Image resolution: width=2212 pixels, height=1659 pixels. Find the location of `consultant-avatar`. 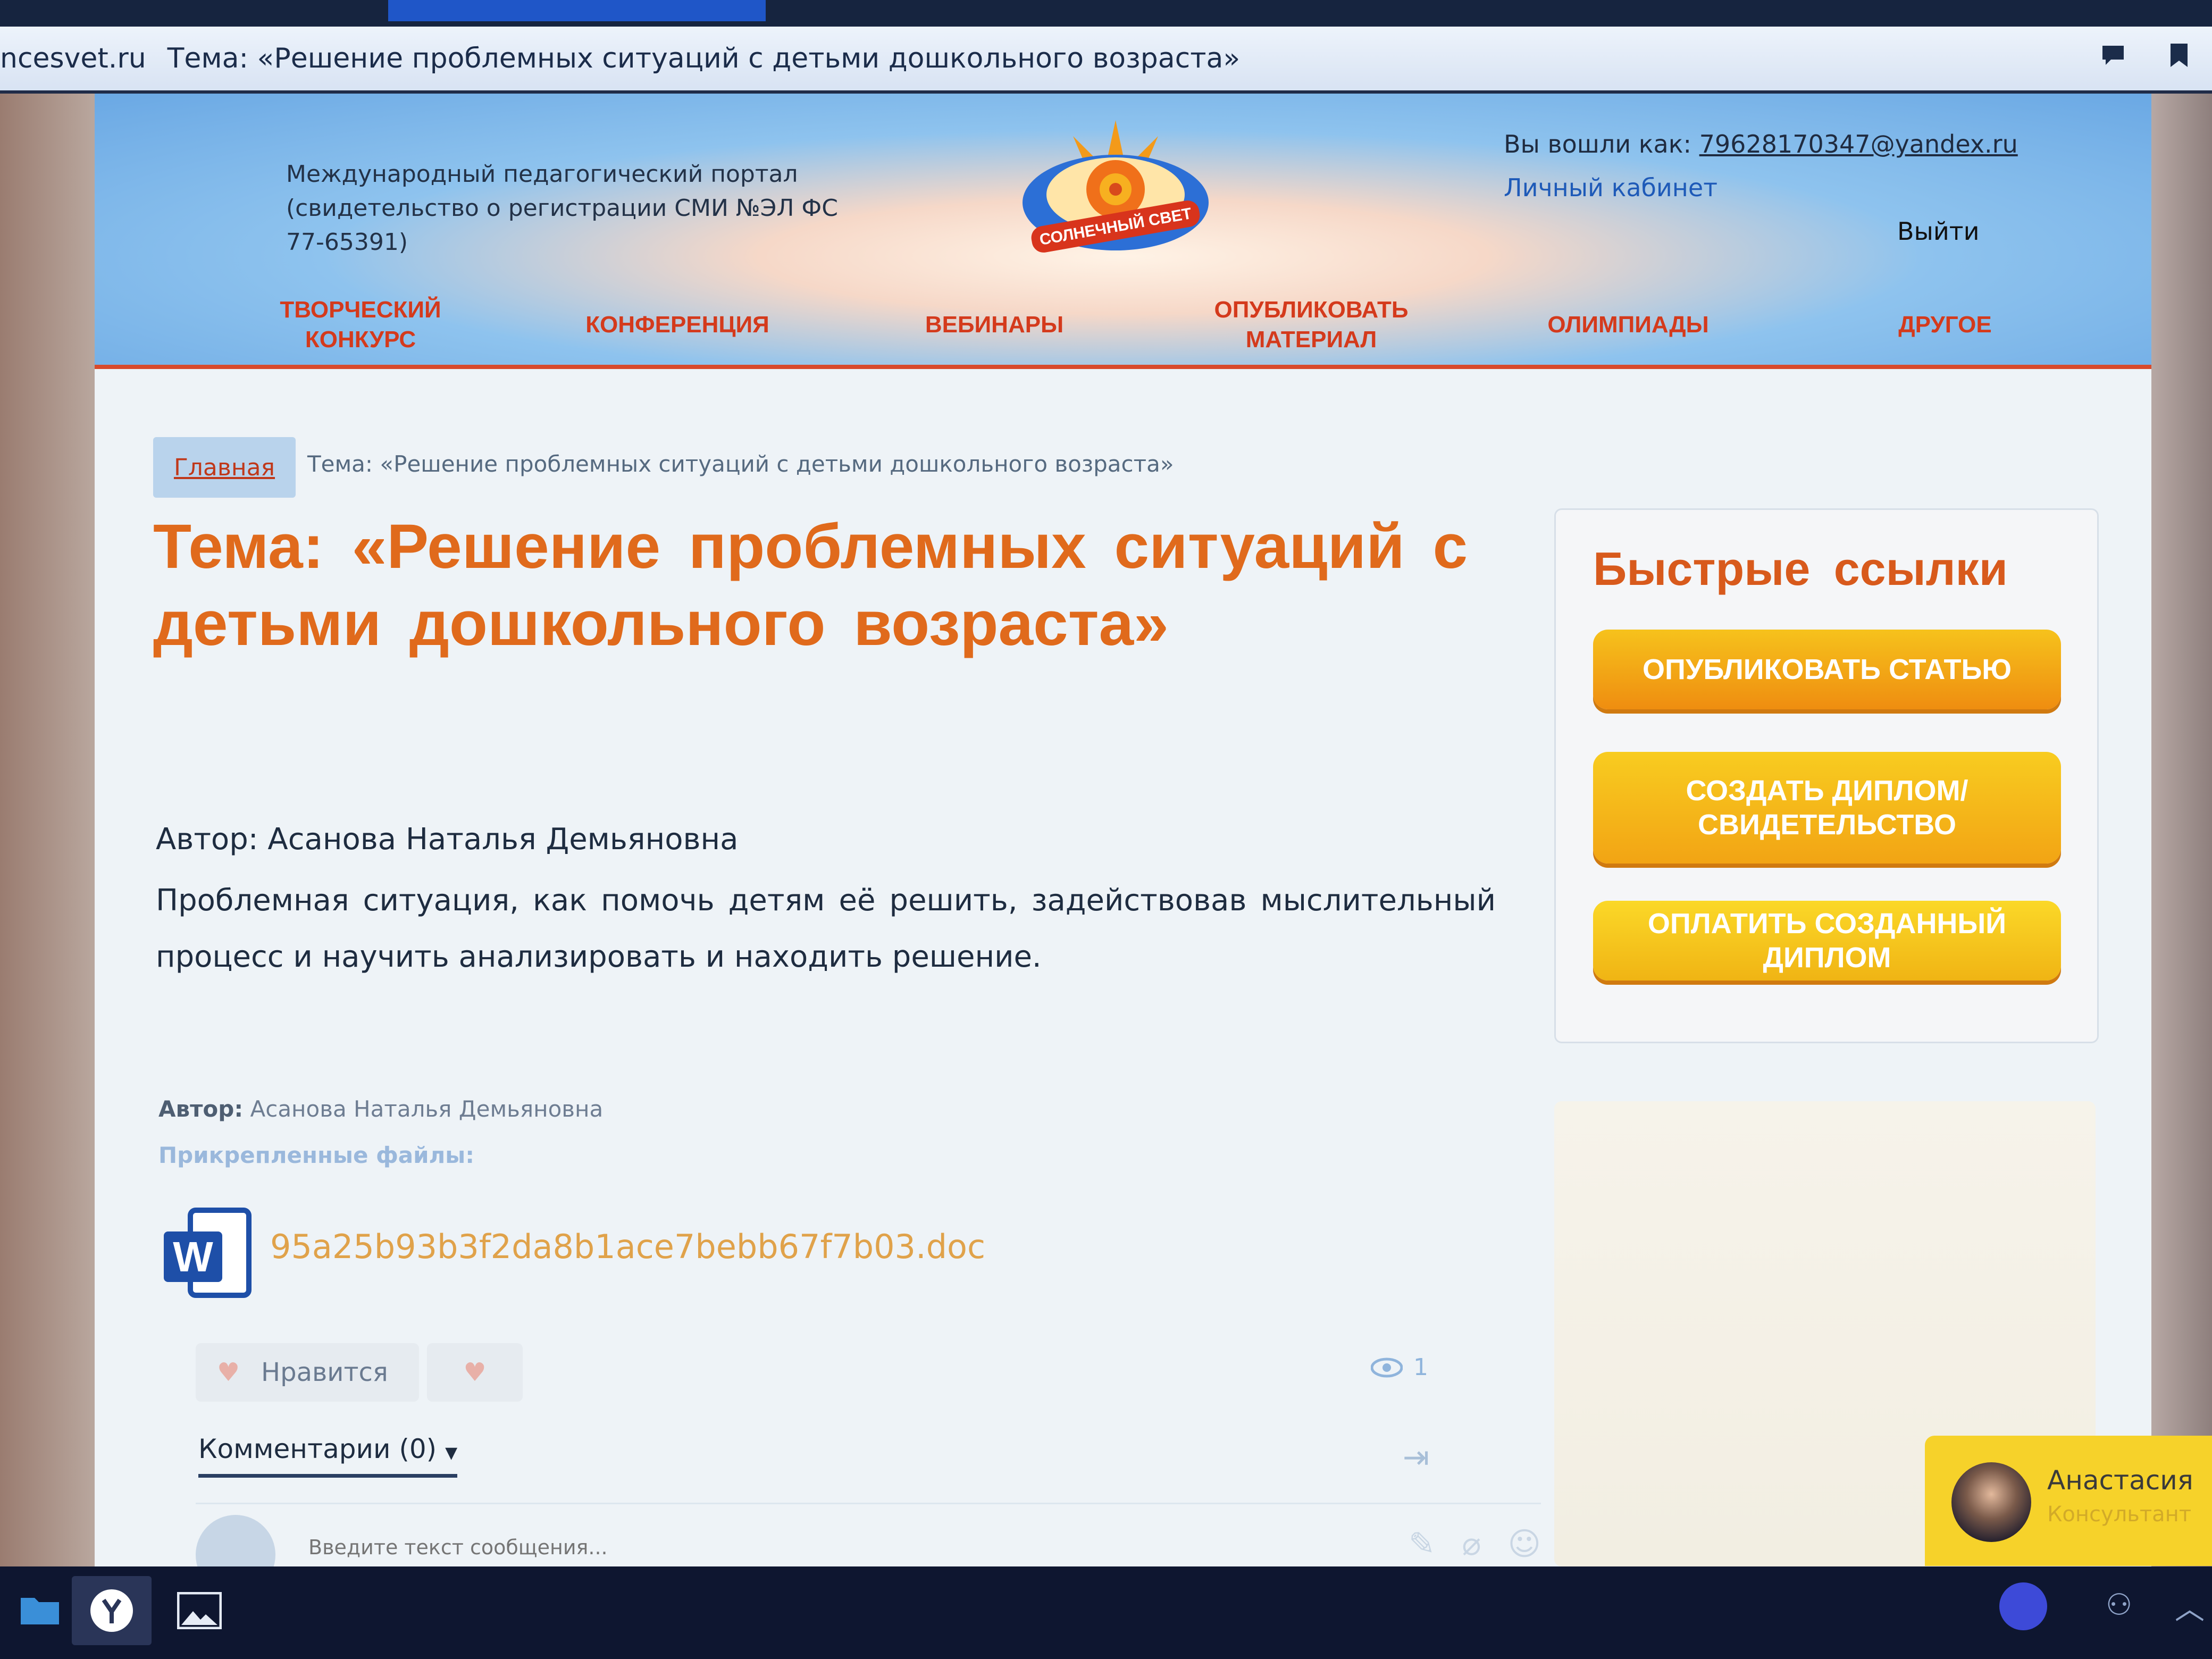

consultant-avatar is located at coordinates (1991, 1502).